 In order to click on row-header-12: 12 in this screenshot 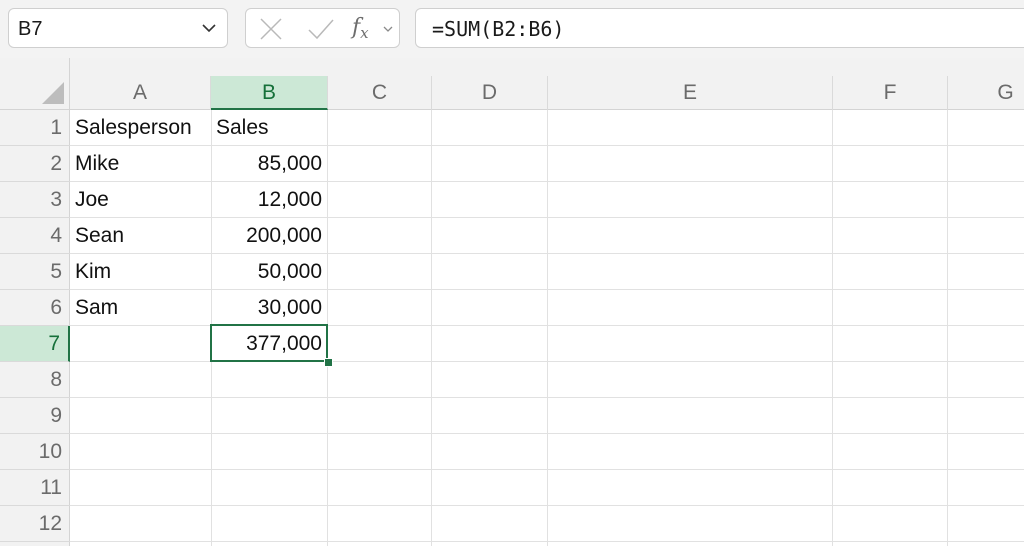, I will do `click(35, 524)`.